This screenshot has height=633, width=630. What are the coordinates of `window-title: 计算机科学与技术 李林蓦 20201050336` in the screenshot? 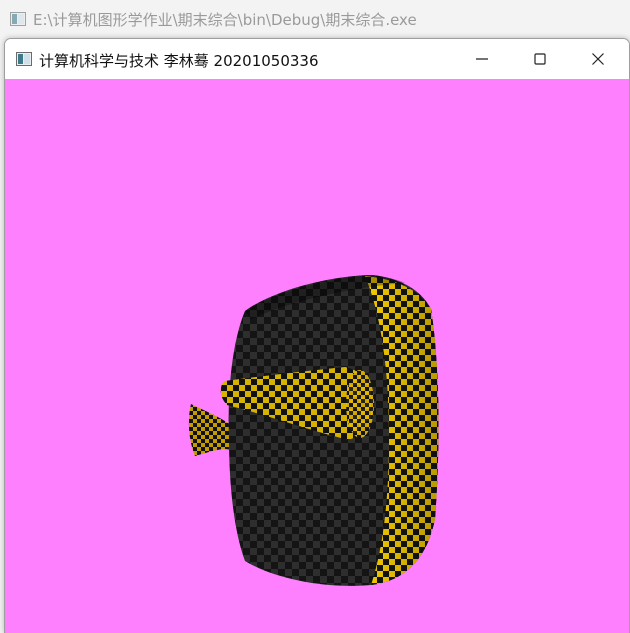 It's located at (179, 61).